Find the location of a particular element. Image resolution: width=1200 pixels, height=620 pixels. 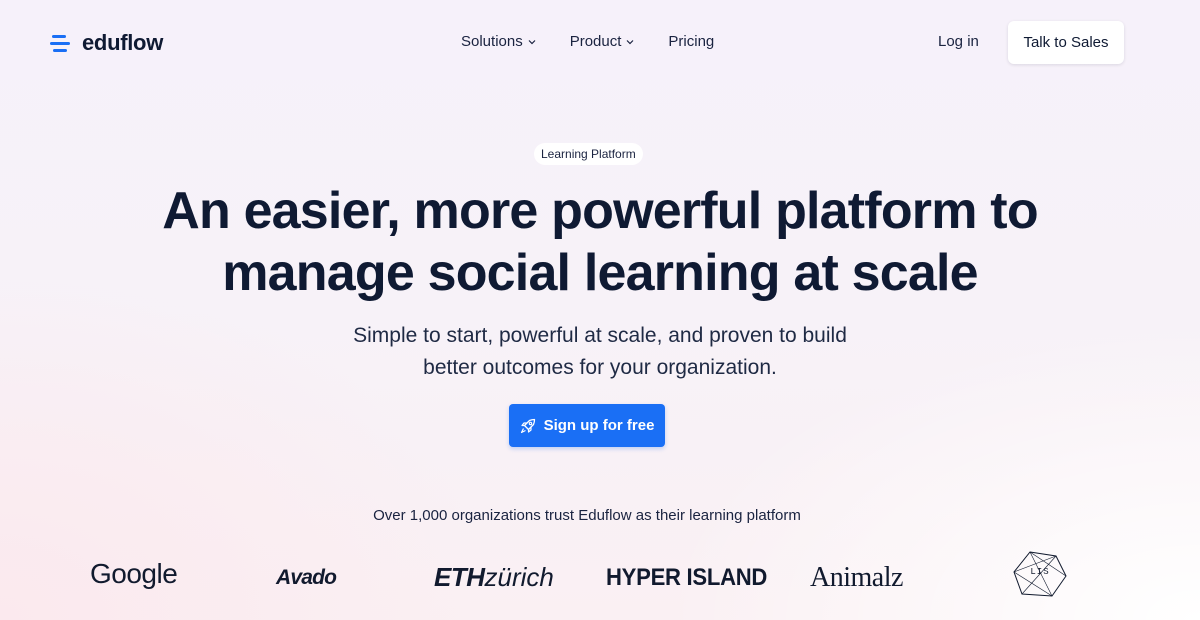

headline-line: manage social learning at scale is located at coordinates (600, 273).